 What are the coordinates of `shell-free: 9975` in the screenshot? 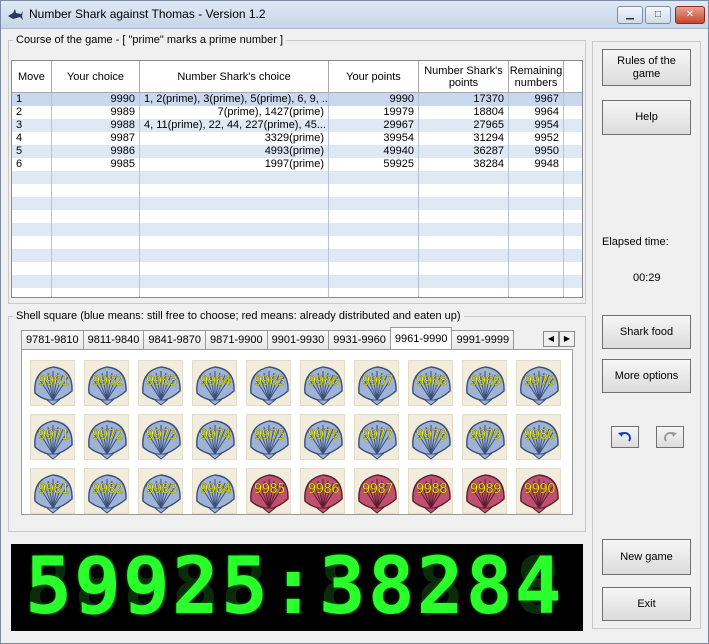 It's located at (268, 437).